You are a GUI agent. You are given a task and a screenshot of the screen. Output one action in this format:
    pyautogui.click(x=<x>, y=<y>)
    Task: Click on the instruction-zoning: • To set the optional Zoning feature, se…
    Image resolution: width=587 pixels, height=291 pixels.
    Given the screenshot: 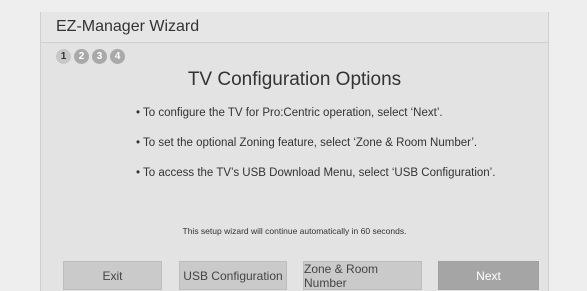 What is the action you would take?
    pyautogui.click(x=307, y=143)
    